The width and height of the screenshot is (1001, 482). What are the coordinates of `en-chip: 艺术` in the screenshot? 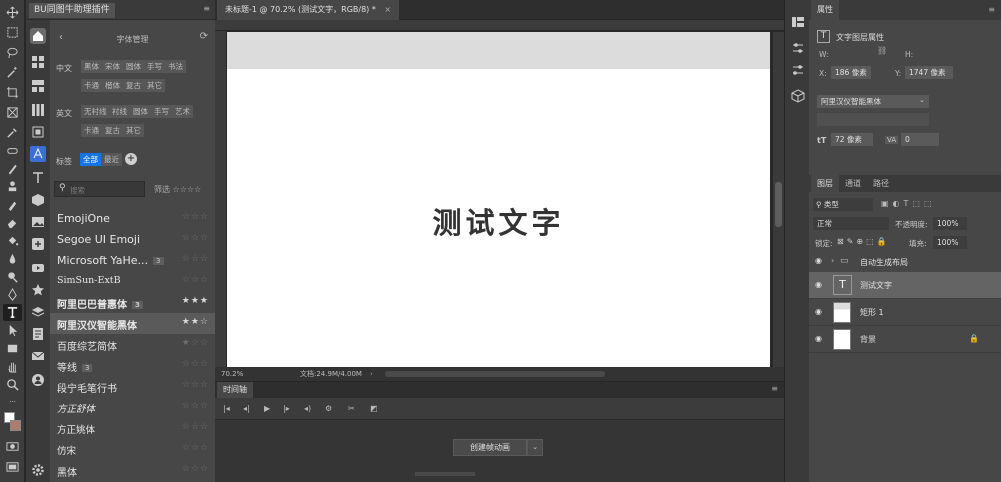 It's located at (182, 111).